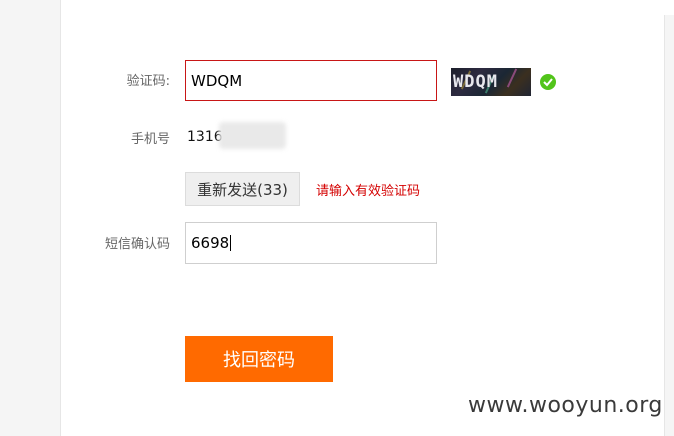 This screenshot has width=674, height=436. What do you see at coordinates (231, 243) in the screenshot?
I see `text-caret` at bounding box center [231, 243].